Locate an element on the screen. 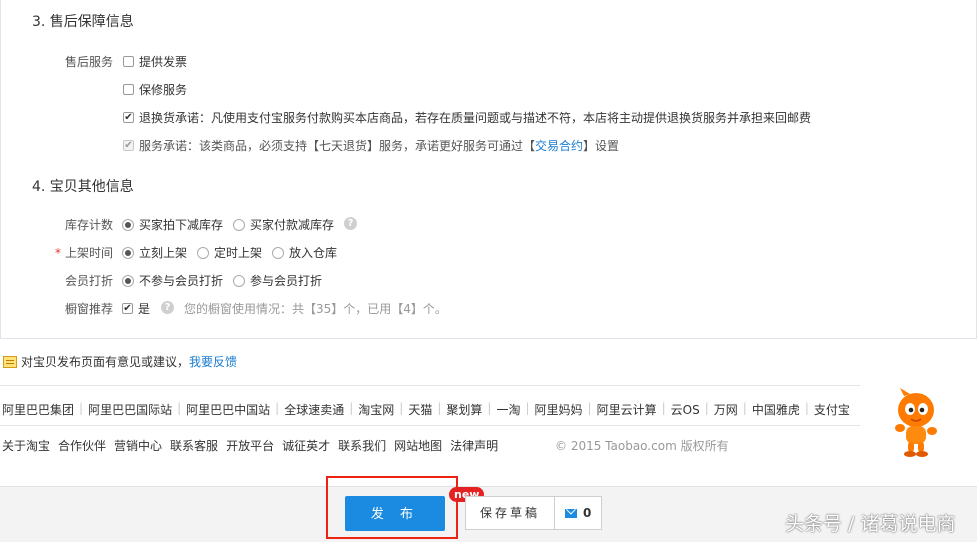 The height and width of the screenshot is (542, 977). footer-link: 阿里巴巴国际站 is located at coordinates (130, 409).